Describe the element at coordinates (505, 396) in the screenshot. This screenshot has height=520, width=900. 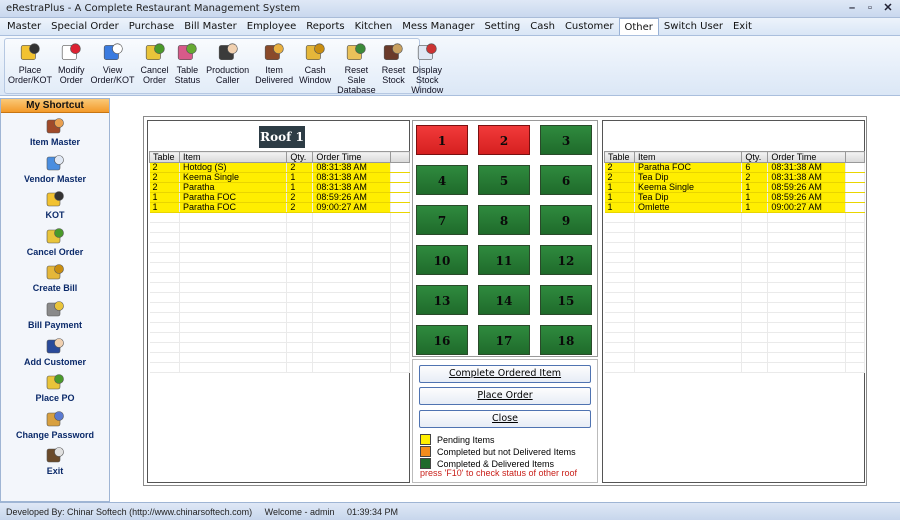
I see `place-order-button: Place Order` at that location.